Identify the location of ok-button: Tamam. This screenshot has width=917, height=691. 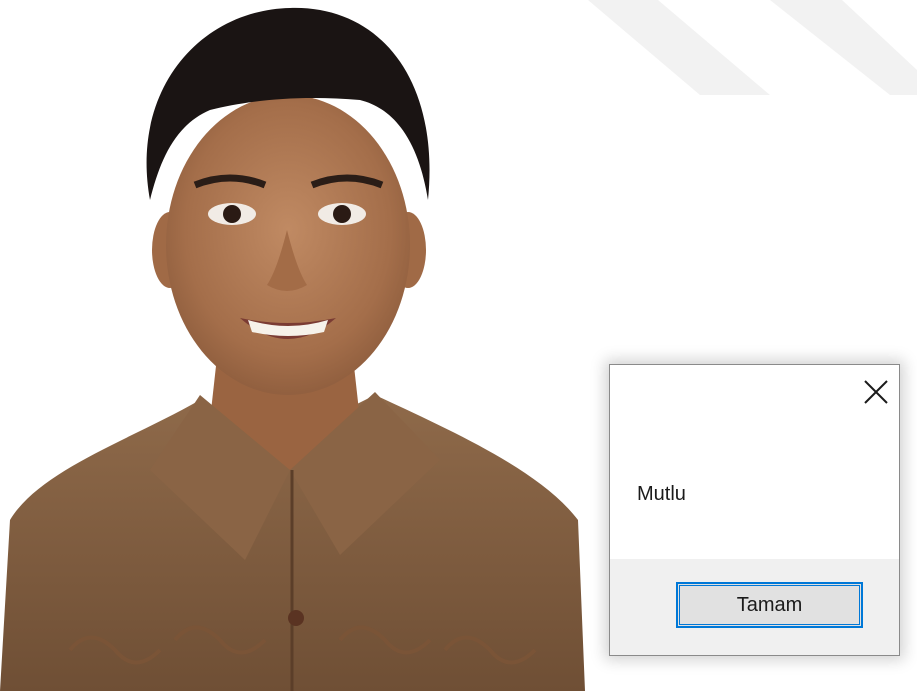
(769, 605).